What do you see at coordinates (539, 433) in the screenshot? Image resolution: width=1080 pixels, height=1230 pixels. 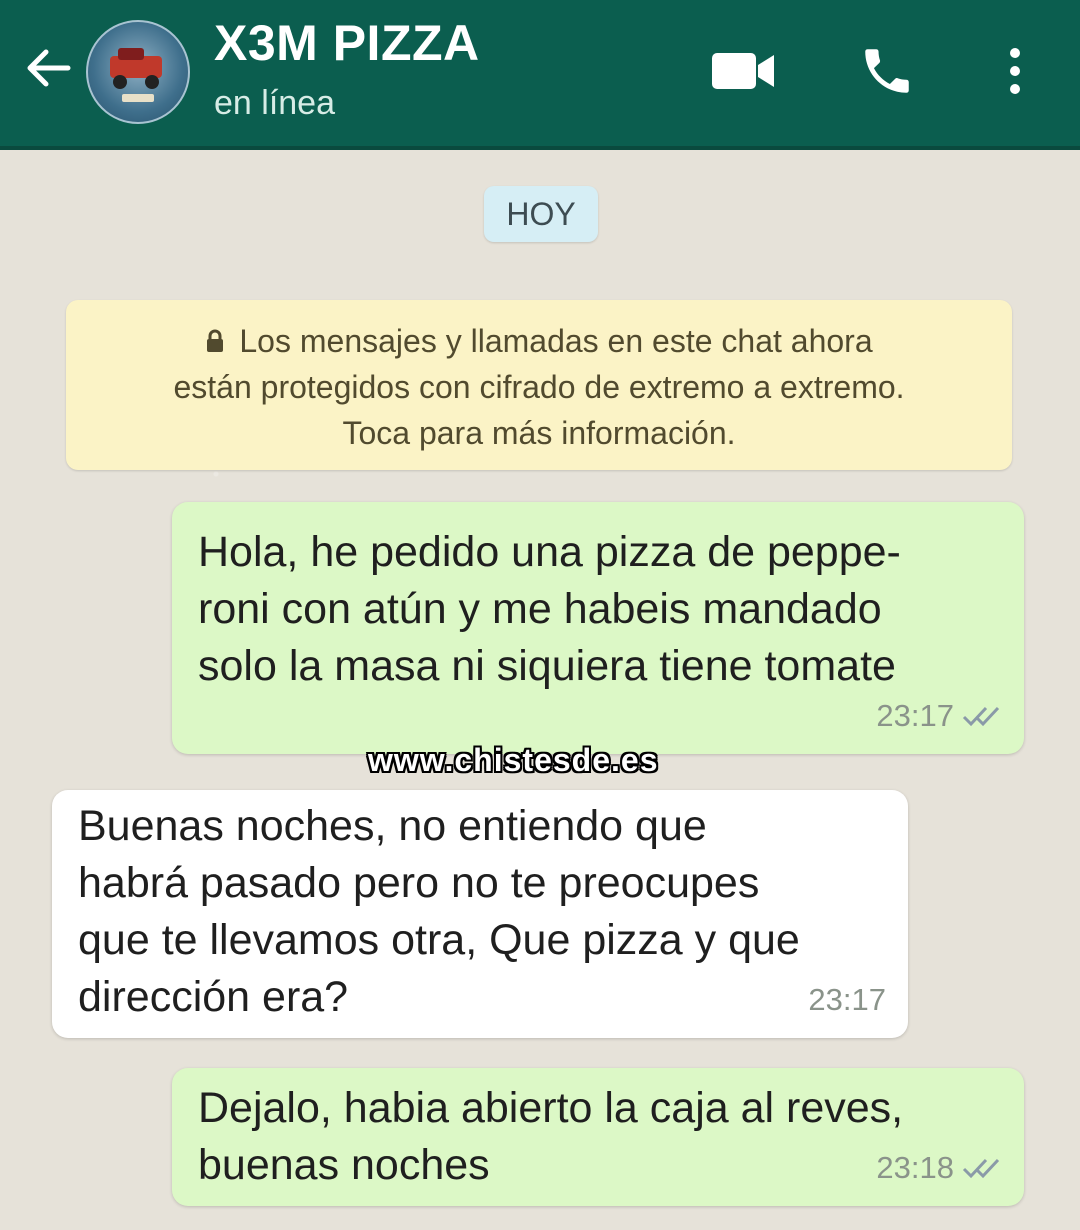 I see `encryption-notice-line3: Toca para más información.` at bounding box center [539, 433].